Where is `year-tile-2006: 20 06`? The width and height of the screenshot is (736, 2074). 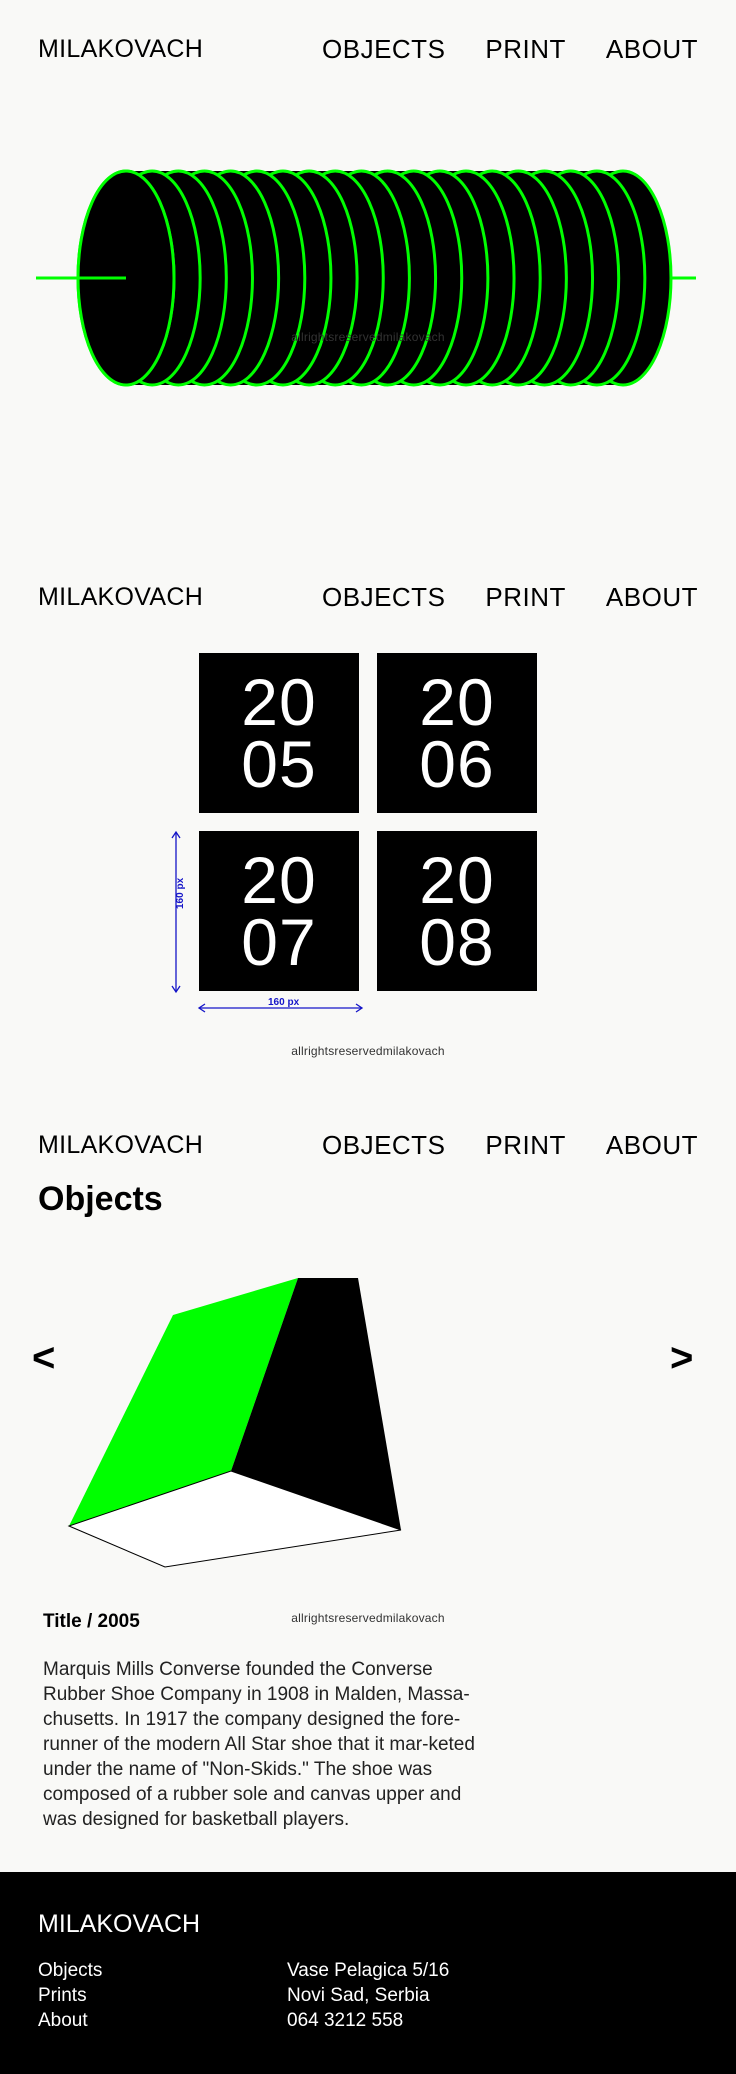 year-tile-2006: 20 06 is located at coordinates (457, 733).